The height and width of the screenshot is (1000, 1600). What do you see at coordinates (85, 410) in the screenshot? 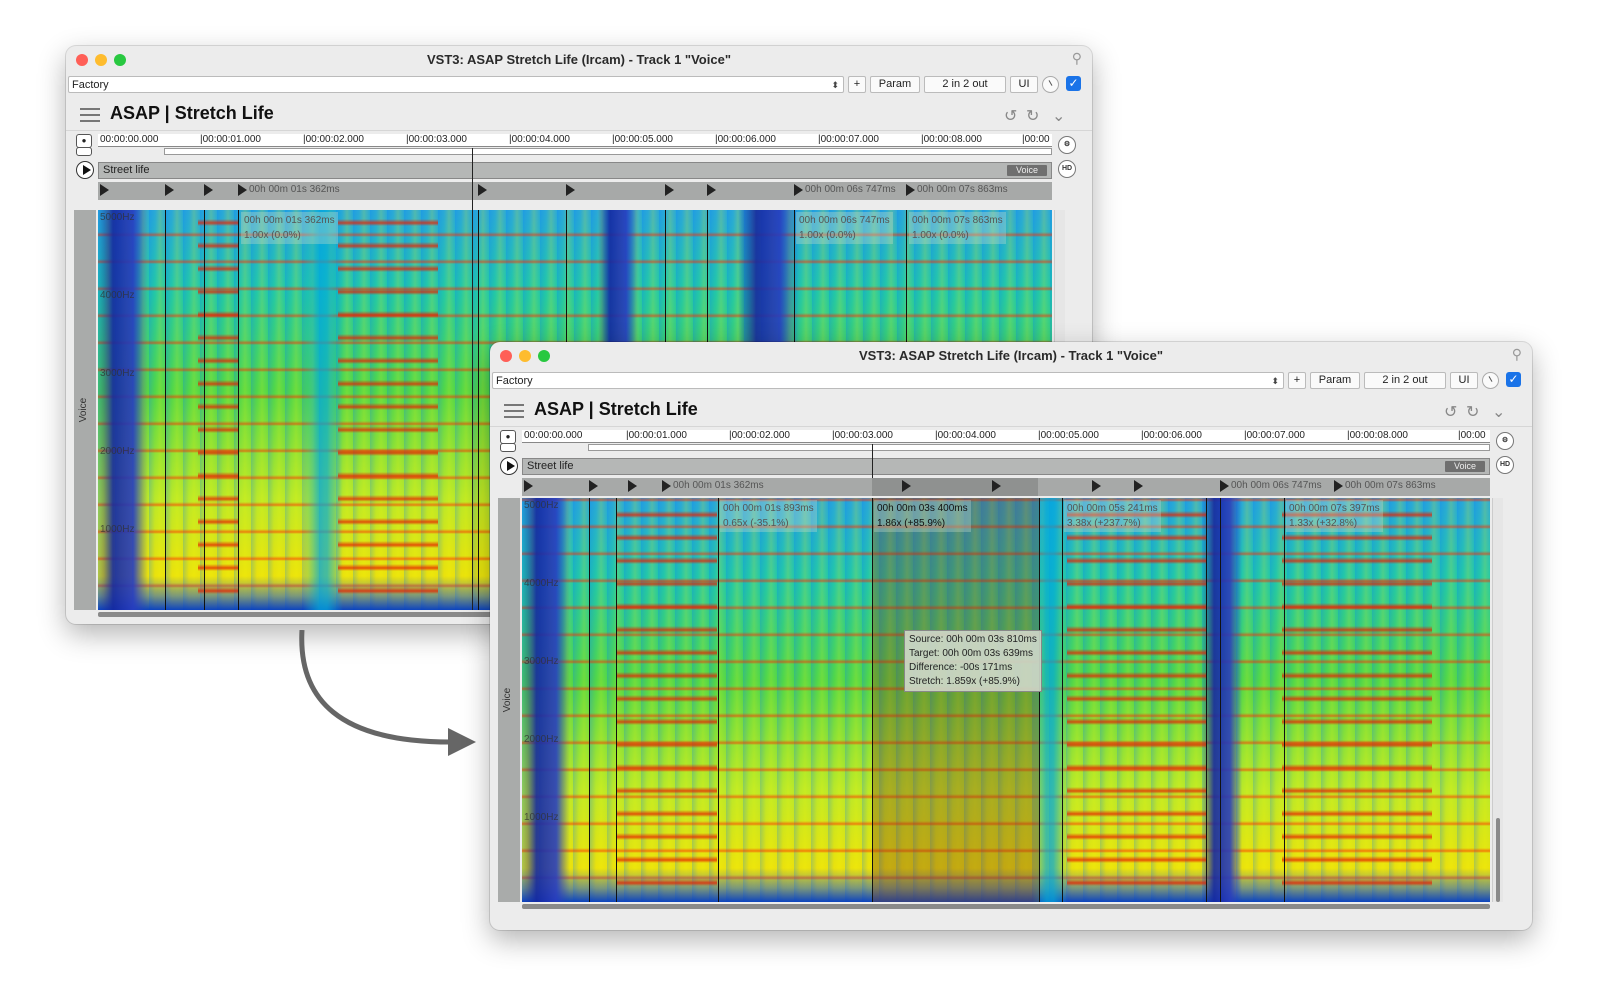
I see `track-side-label: Voice` at bounding box center [85, 410].